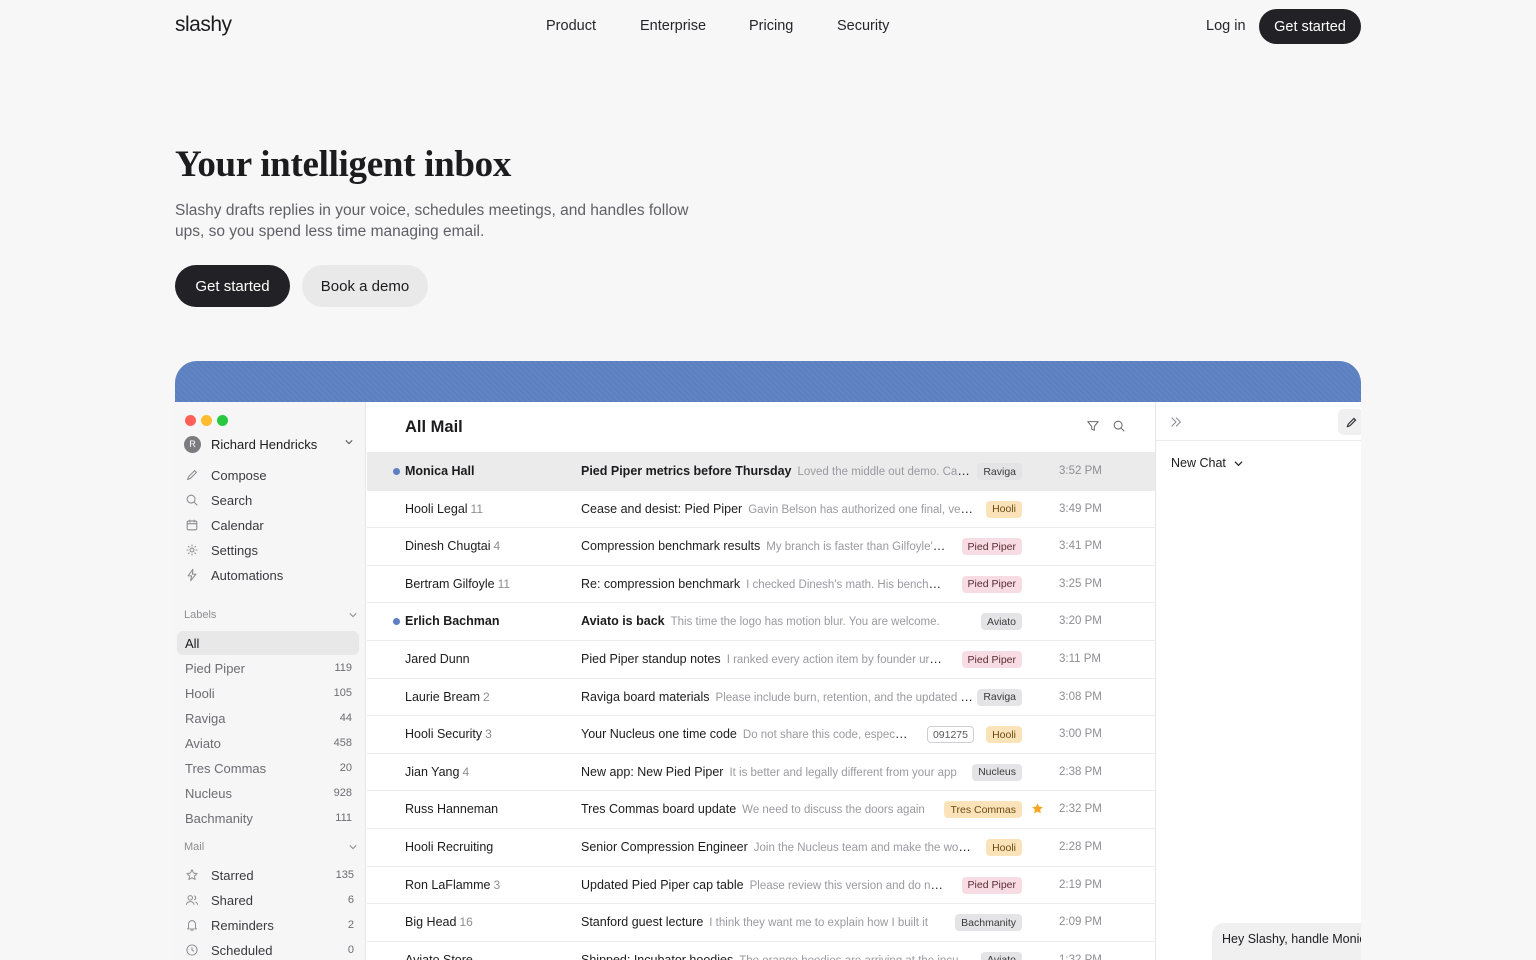  I want to click on menu-calendar: Calendar, so click(271, 525).